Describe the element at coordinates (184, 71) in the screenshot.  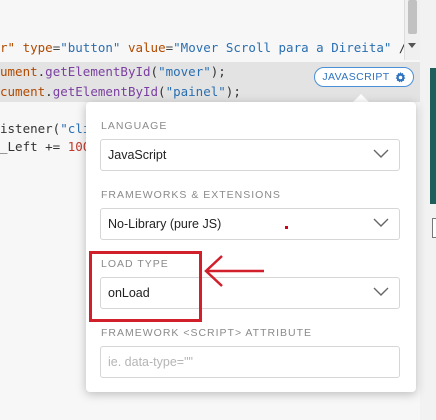
I see `code-token: "mover"` at that location.